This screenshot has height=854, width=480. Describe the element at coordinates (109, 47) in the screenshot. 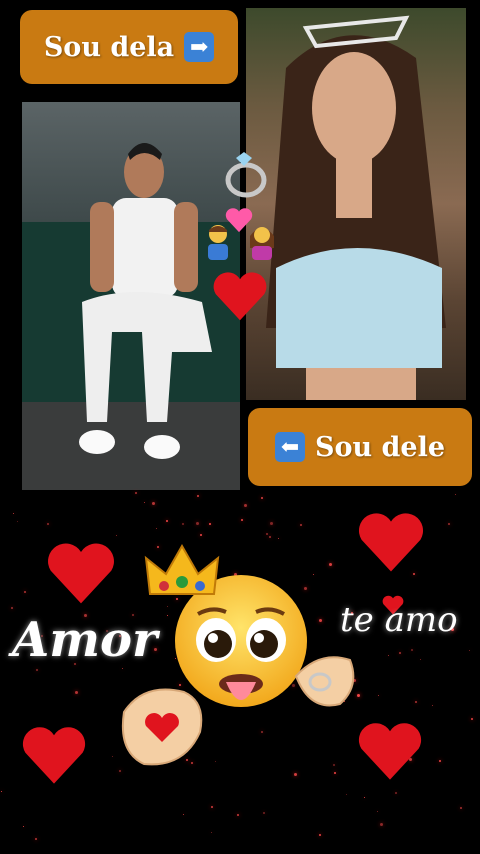

I see `sou-dela-label: Sou dela` at that location.